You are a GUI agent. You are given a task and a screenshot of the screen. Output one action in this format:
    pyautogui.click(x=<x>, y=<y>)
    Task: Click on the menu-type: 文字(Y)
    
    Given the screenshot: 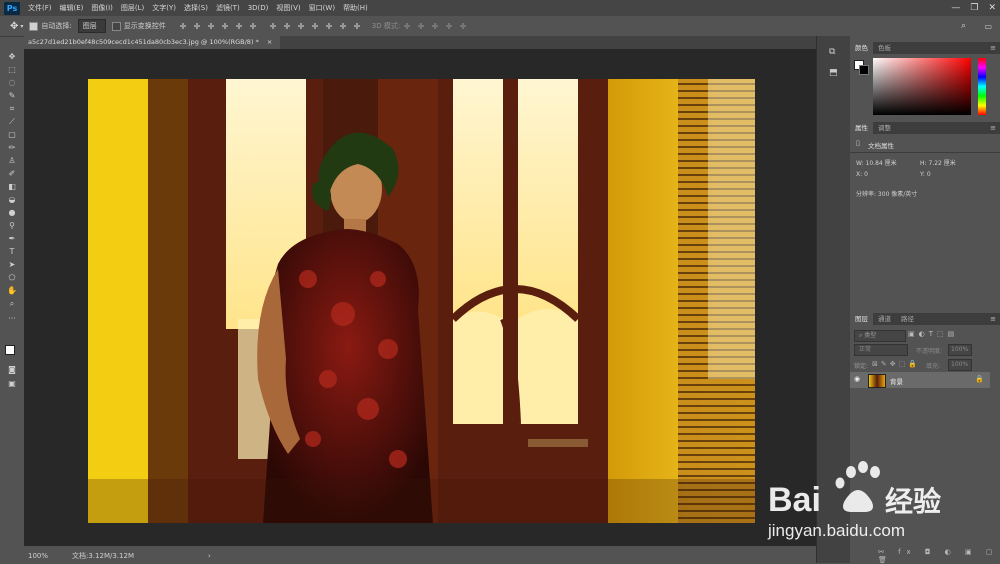 What is the action you would take?
    pyautogui.click(x=164, y=8)
    